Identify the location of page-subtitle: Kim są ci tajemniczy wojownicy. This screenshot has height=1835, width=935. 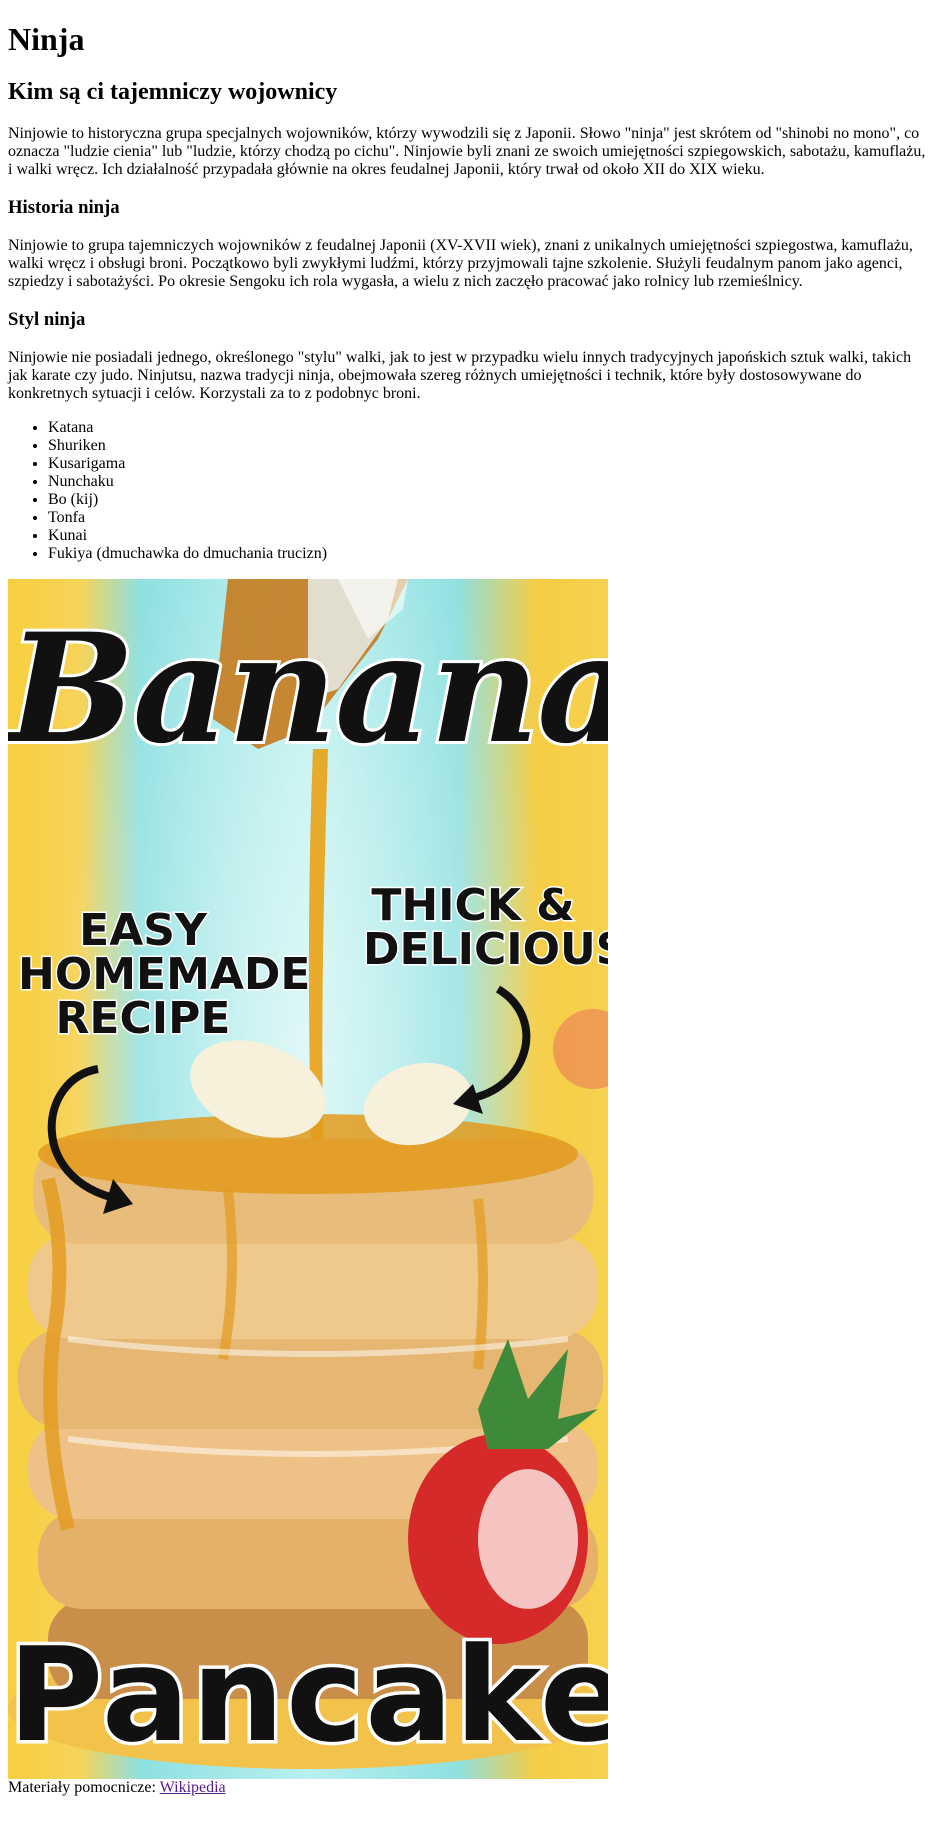
(173, 92).